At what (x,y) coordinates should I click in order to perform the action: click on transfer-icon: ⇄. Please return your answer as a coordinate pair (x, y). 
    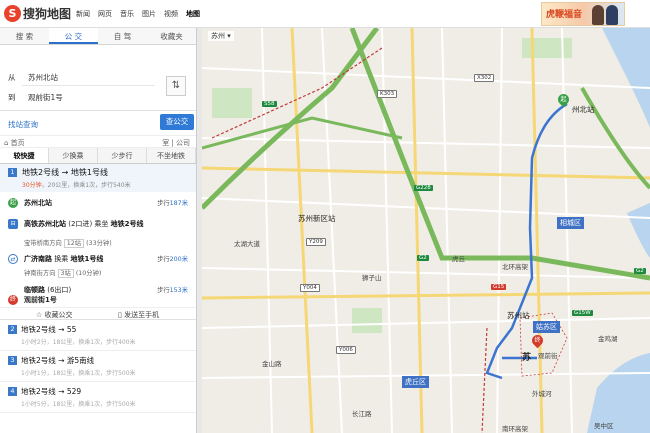
    Looking at the image, I should click on (13, 259).